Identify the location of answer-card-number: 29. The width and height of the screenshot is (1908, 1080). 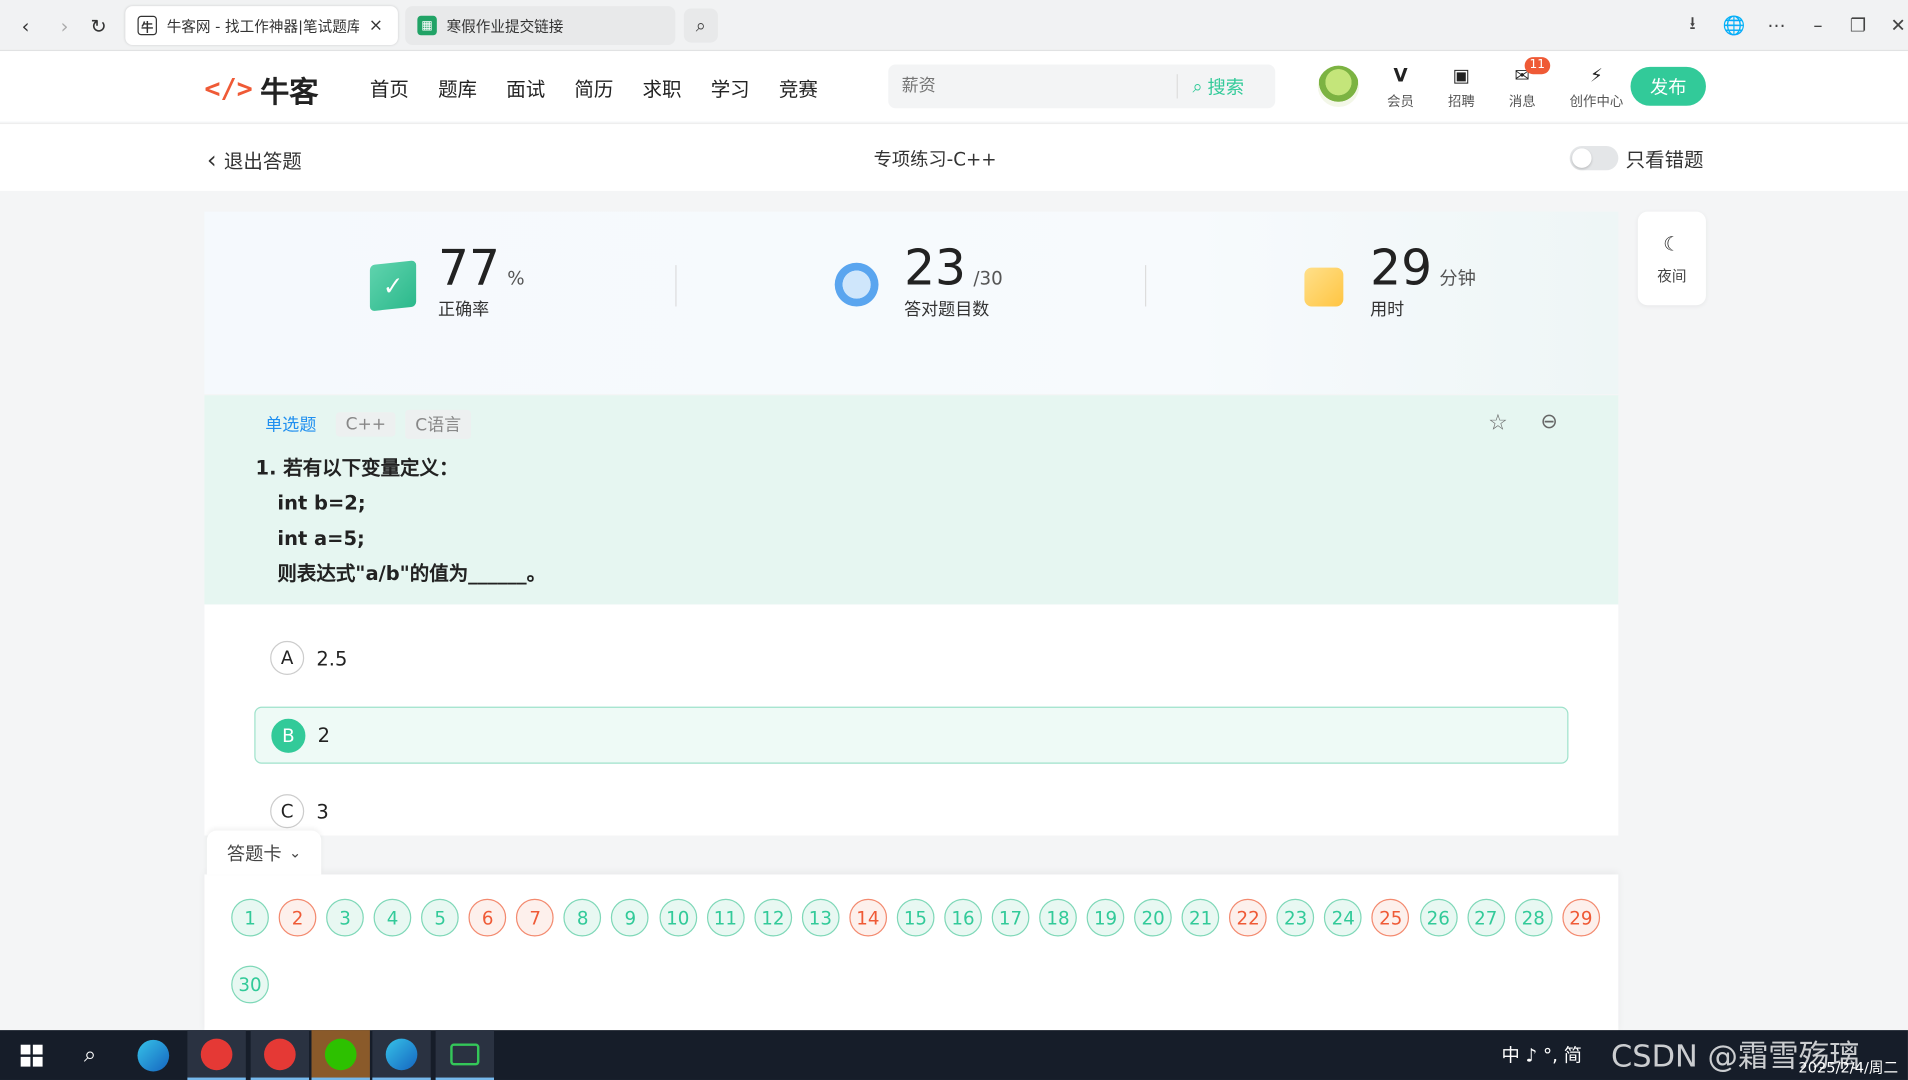
(1580, 917).